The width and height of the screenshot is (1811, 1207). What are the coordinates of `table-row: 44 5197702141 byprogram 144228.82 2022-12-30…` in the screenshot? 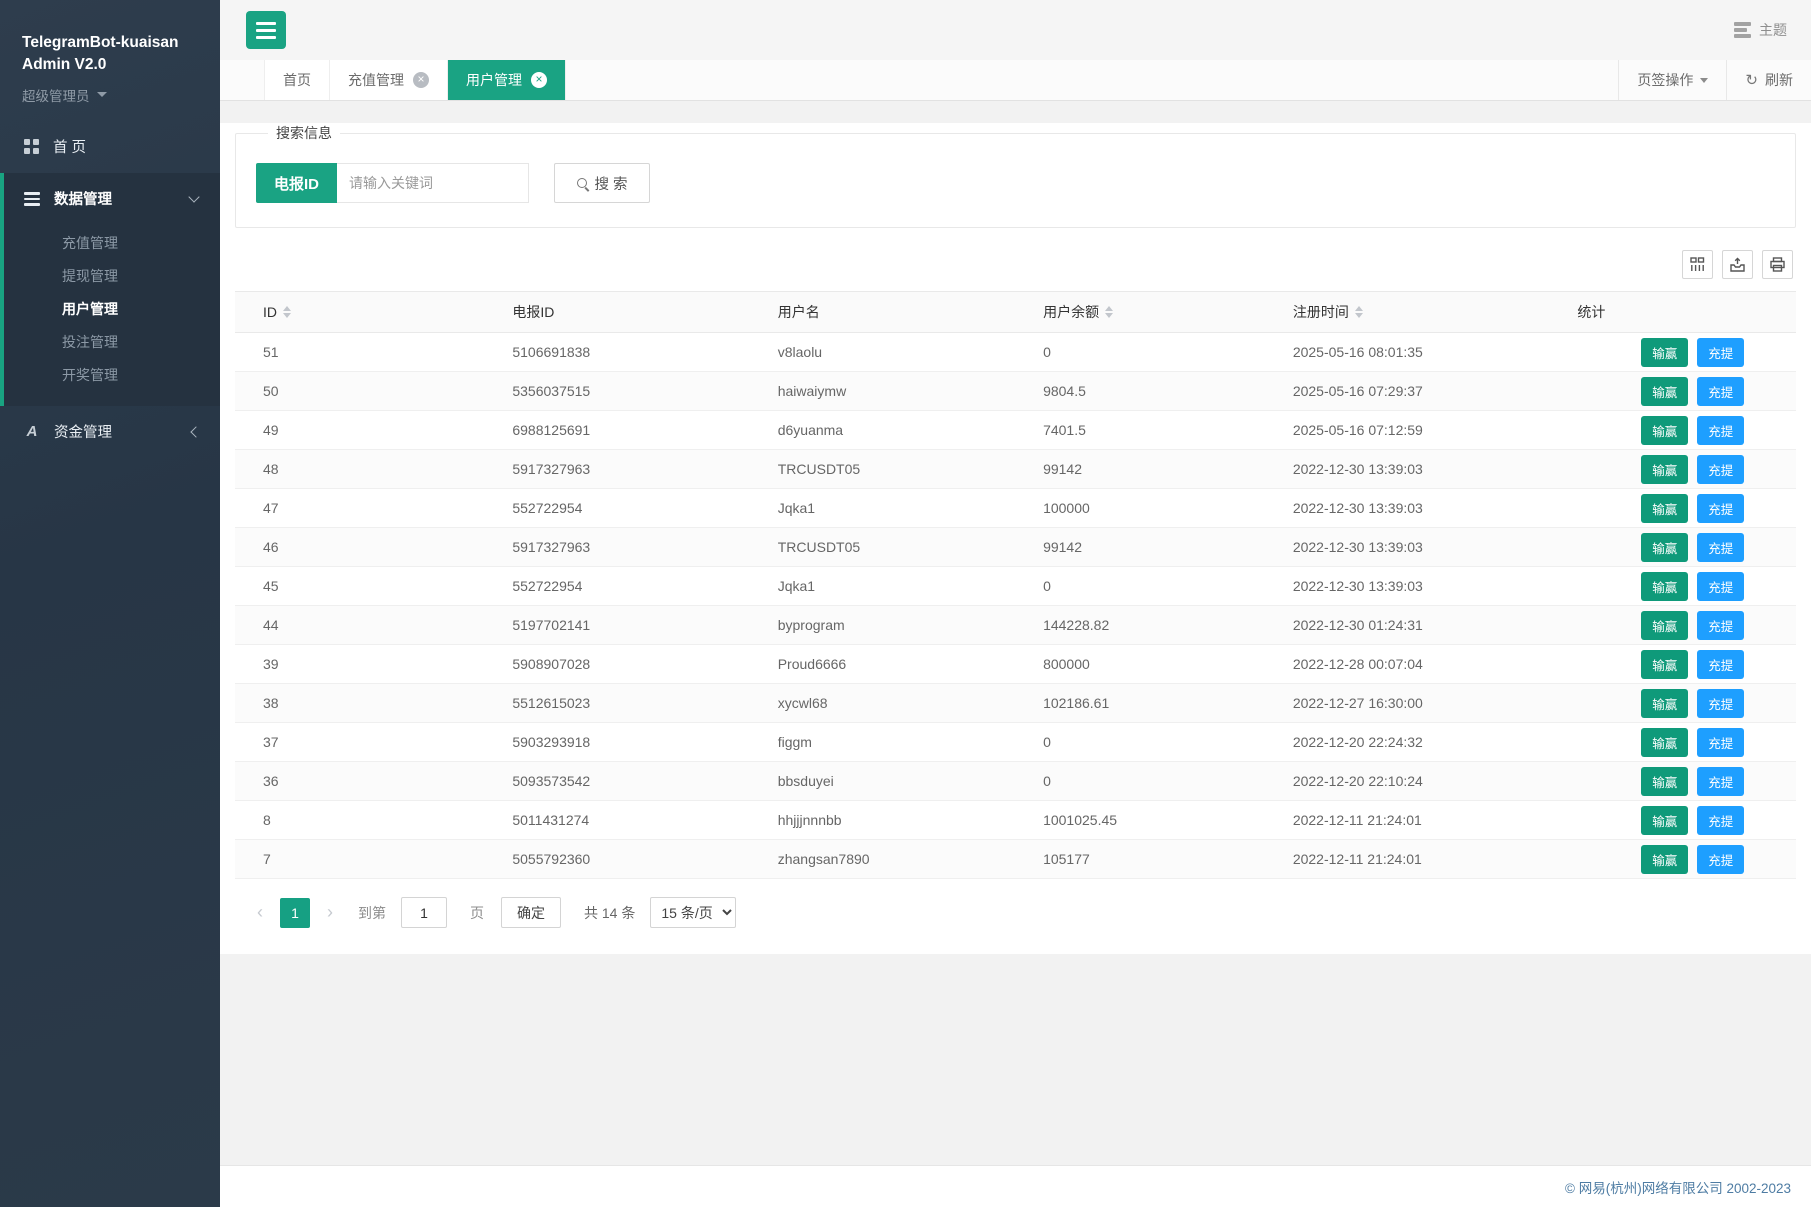 It's located at (1015, 625).